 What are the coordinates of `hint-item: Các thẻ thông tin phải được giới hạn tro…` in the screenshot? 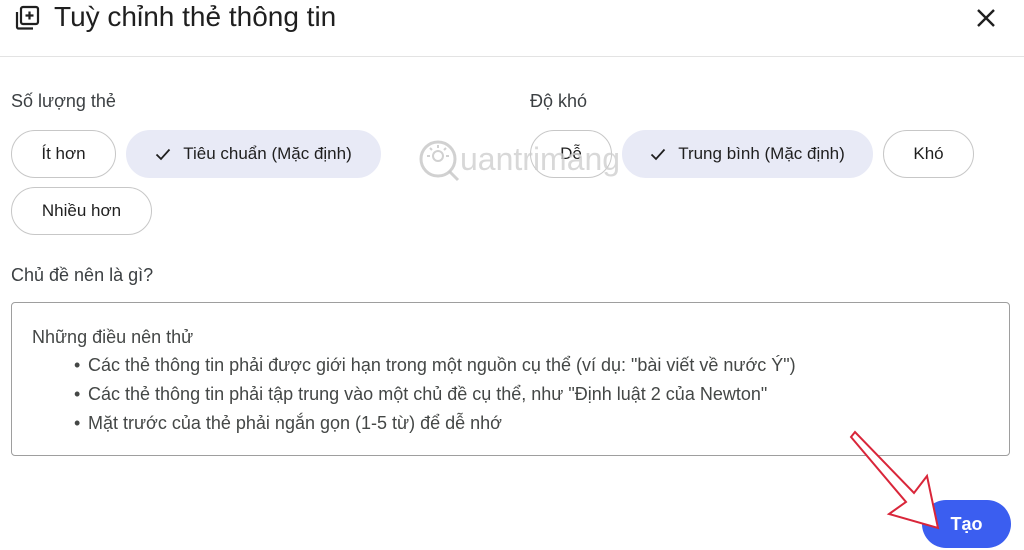 It's located at (435, 365).